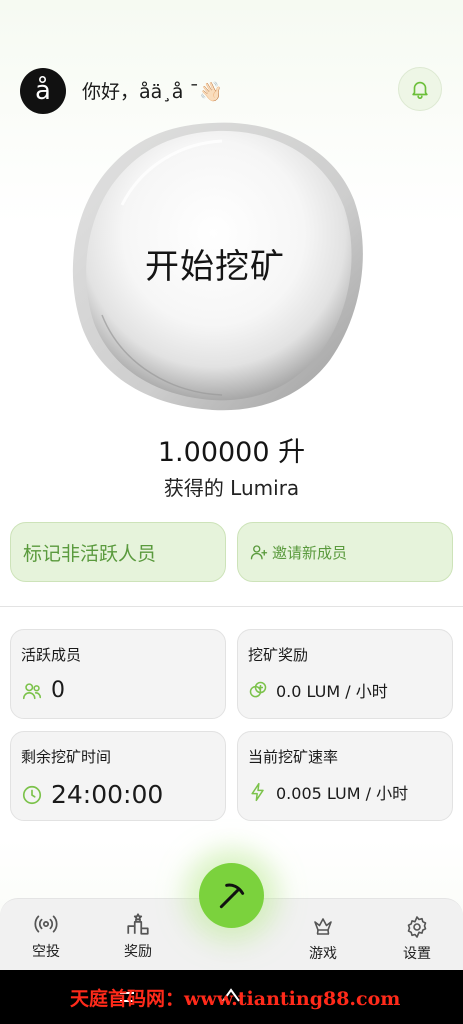 The image size is (463, 1024). Describe the element at coordinates (118, 776) in the screenshot. I see `time-remaining-card: 剩余挖矿时间 24:00:00` at that location.